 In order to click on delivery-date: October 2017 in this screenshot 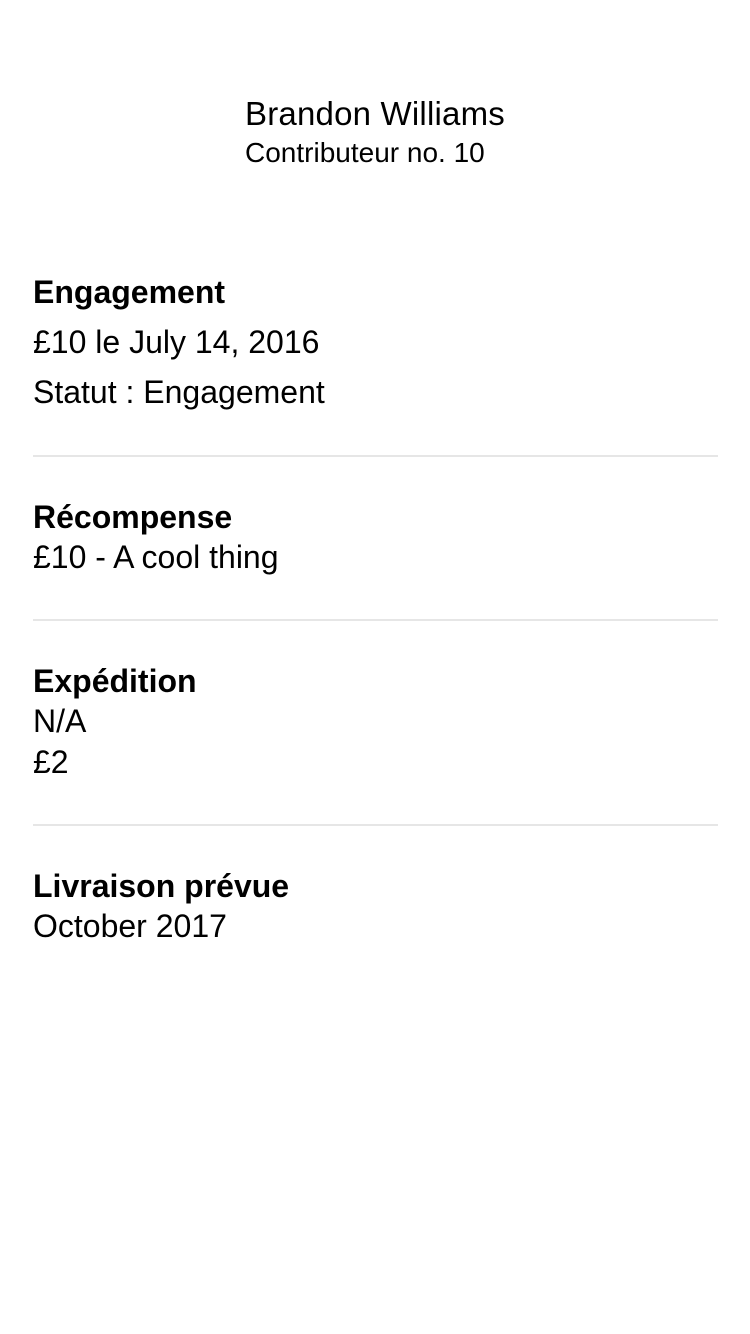, I will do `click(130, 926)`.